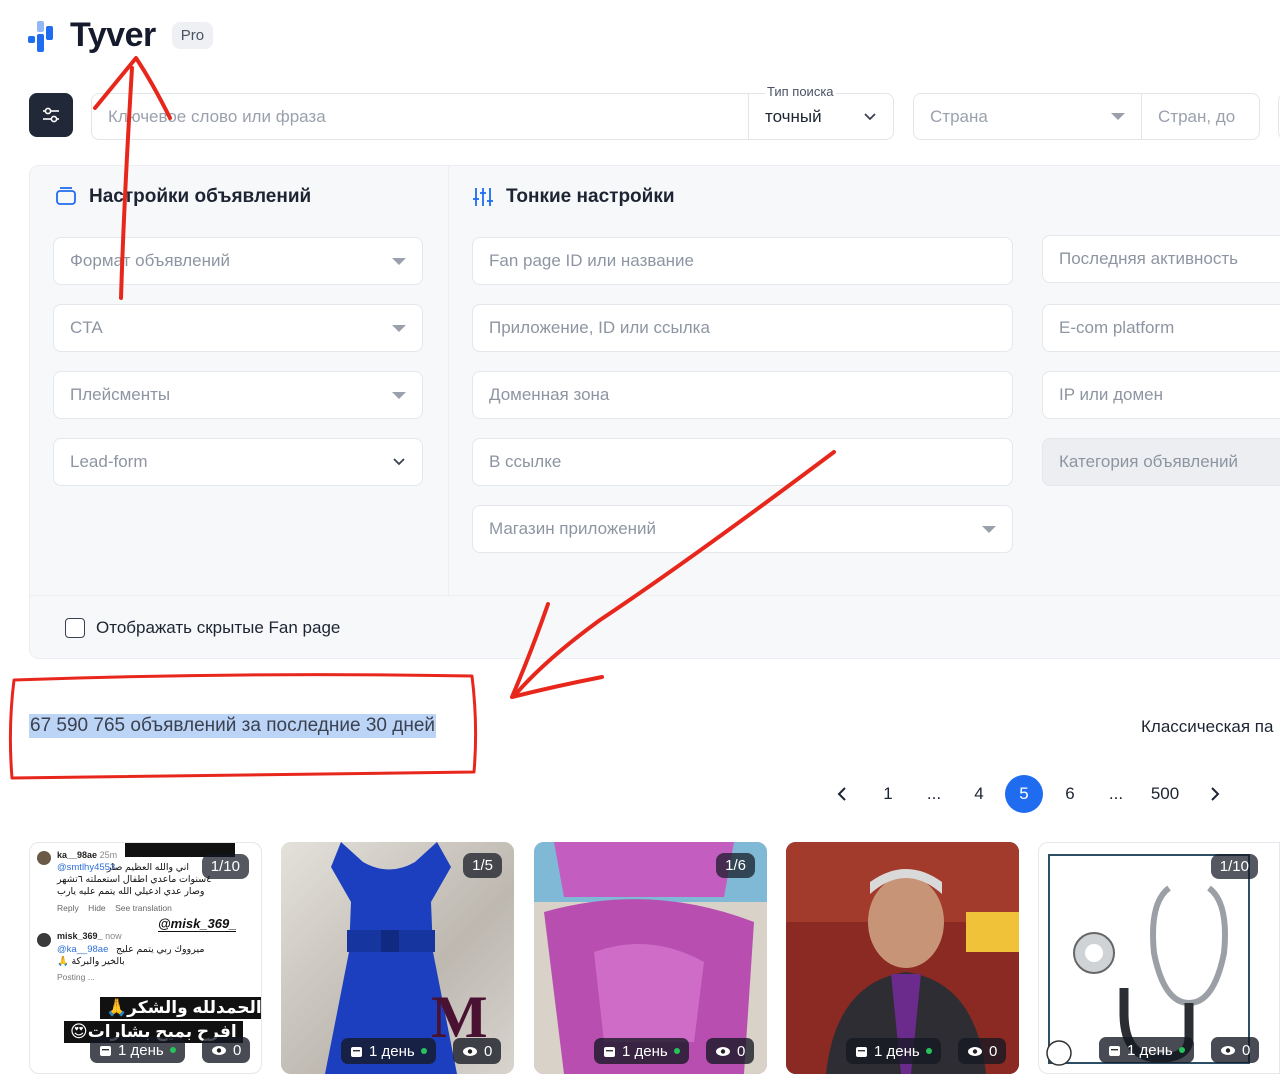 Image resolution: width=1280 pixels, height=1082 pixels. I want to click on search-type-value: точный, so click(793, 116).